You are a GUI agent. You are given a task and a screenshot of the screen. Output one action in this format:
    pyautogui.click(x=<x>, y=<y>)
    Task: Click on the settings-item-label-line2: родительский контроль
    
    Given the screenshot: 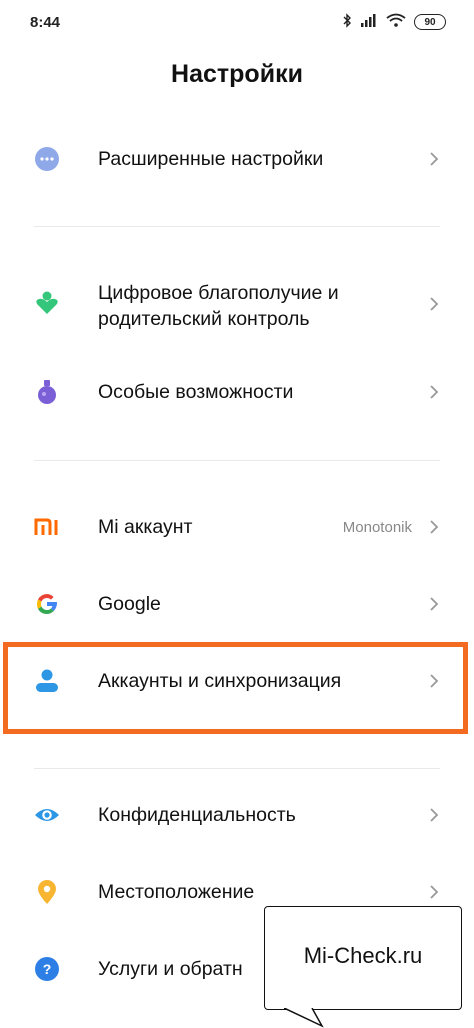 What is the action you would take?
    pyautogui.click(x=204, y=319)
    